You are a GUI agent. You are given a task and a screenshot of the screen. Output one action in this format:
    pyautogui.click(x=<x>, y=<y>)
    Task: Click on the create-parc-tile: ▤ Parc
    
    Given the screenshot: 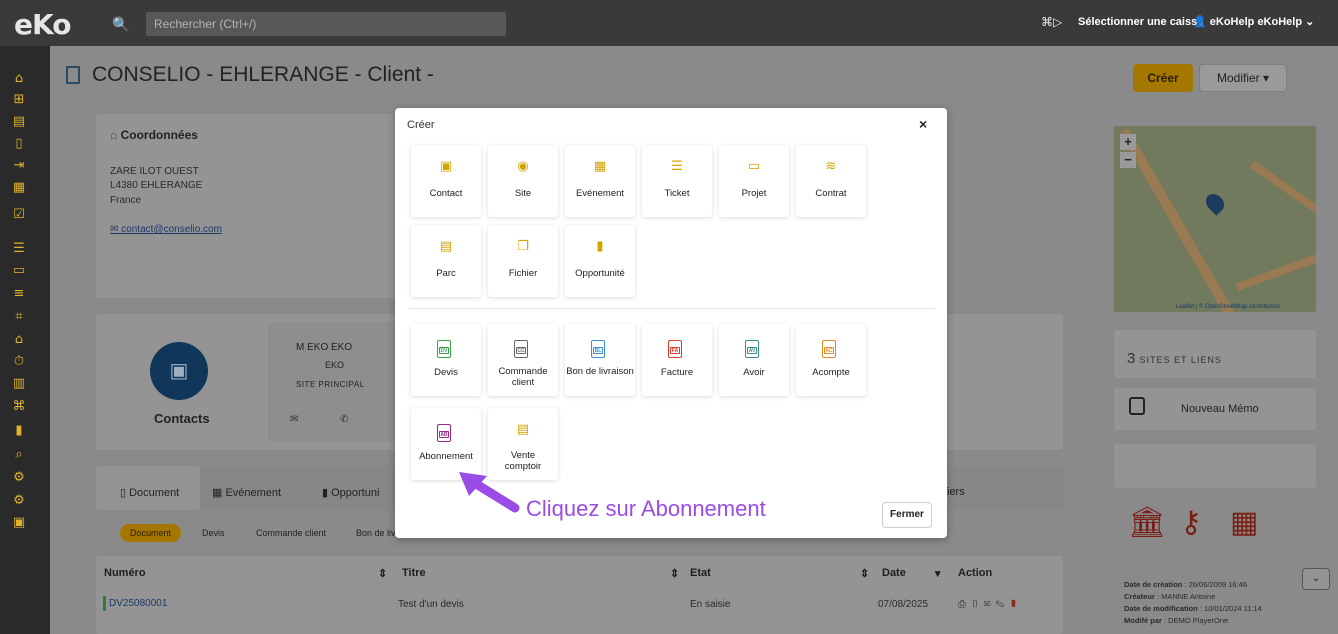 What is the action you would take?
    pyautogui.click(x=446, y=261)
    